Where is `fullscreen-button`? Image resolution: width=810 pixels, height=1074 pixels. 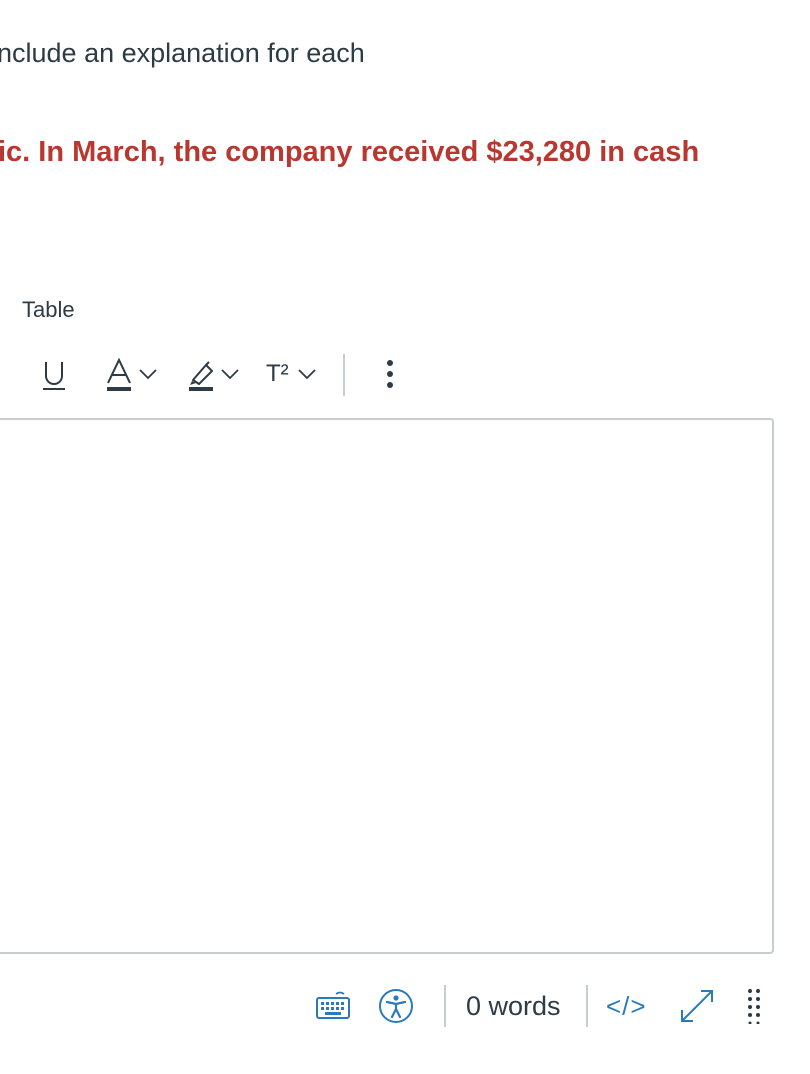
fullscreen-button is located at coordinates (697, 1006).